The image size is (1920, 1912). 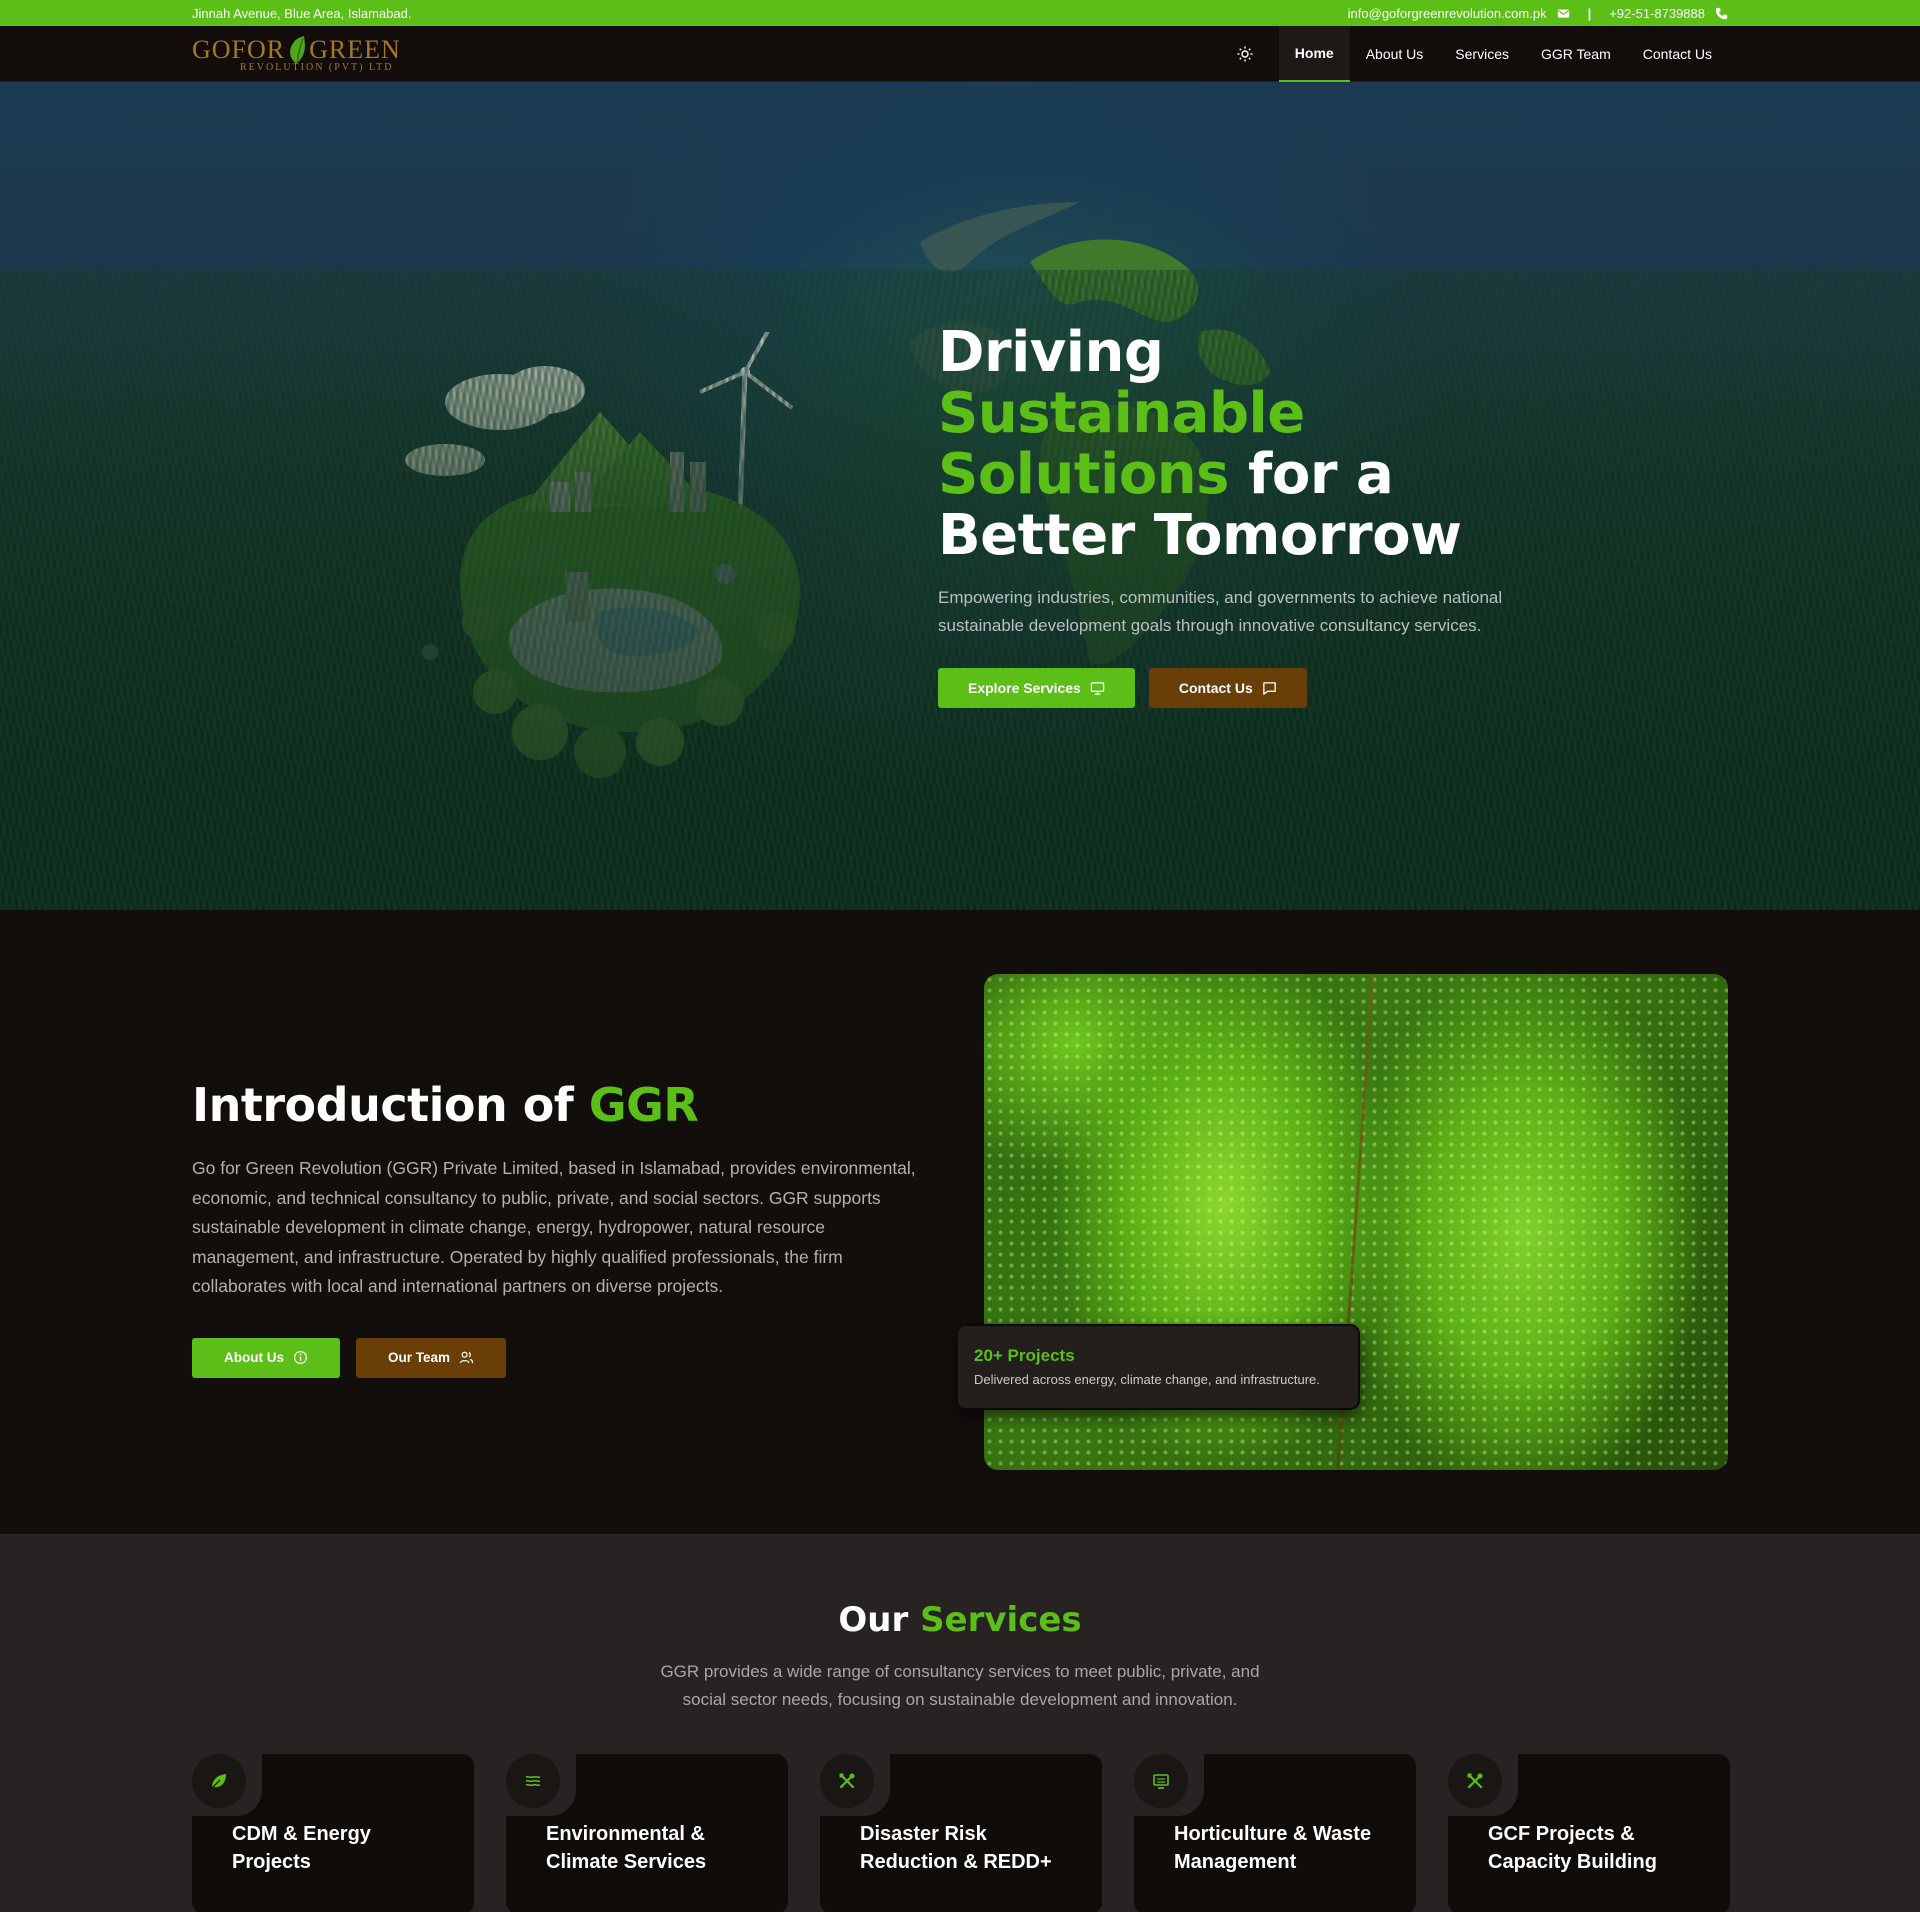 What do you see at coordinates (1482, 54) in the screenshot?
I see `nav-services: Services` at bounding box center [1482, 54].